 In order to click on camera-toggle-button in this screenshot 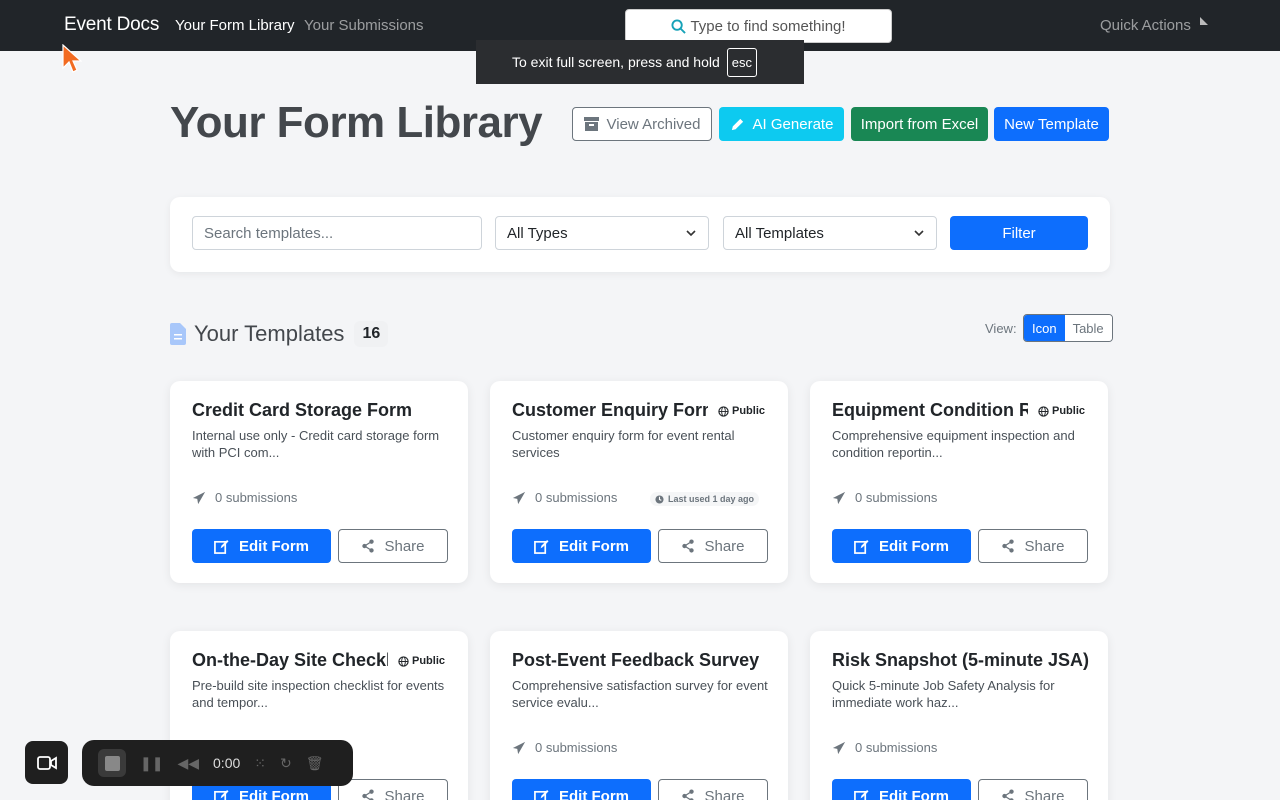, I will do `click(46, 762)`.